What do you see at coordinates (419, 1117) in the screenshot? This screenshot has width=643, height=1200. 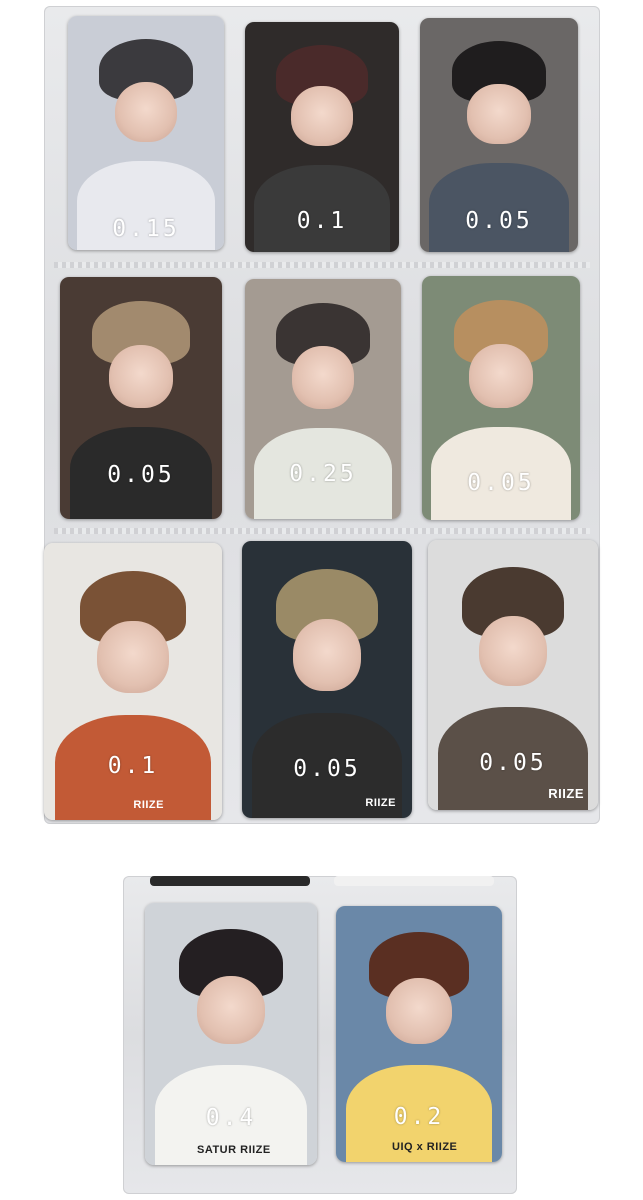 I see `price-label: 0.2` at bounding box center [419, 1117].